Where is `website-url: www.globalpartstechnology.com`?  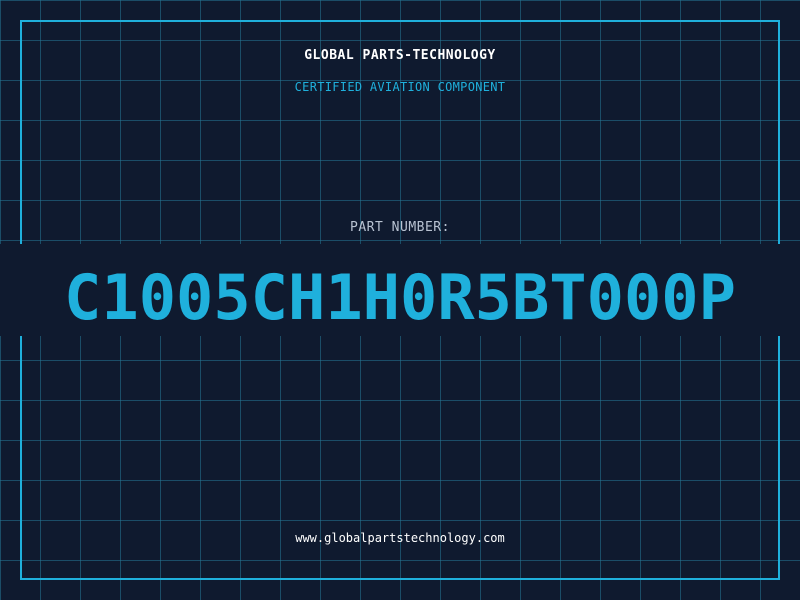
website-url: www.globalpartstechnology.com is located at coordinates (400, 538).